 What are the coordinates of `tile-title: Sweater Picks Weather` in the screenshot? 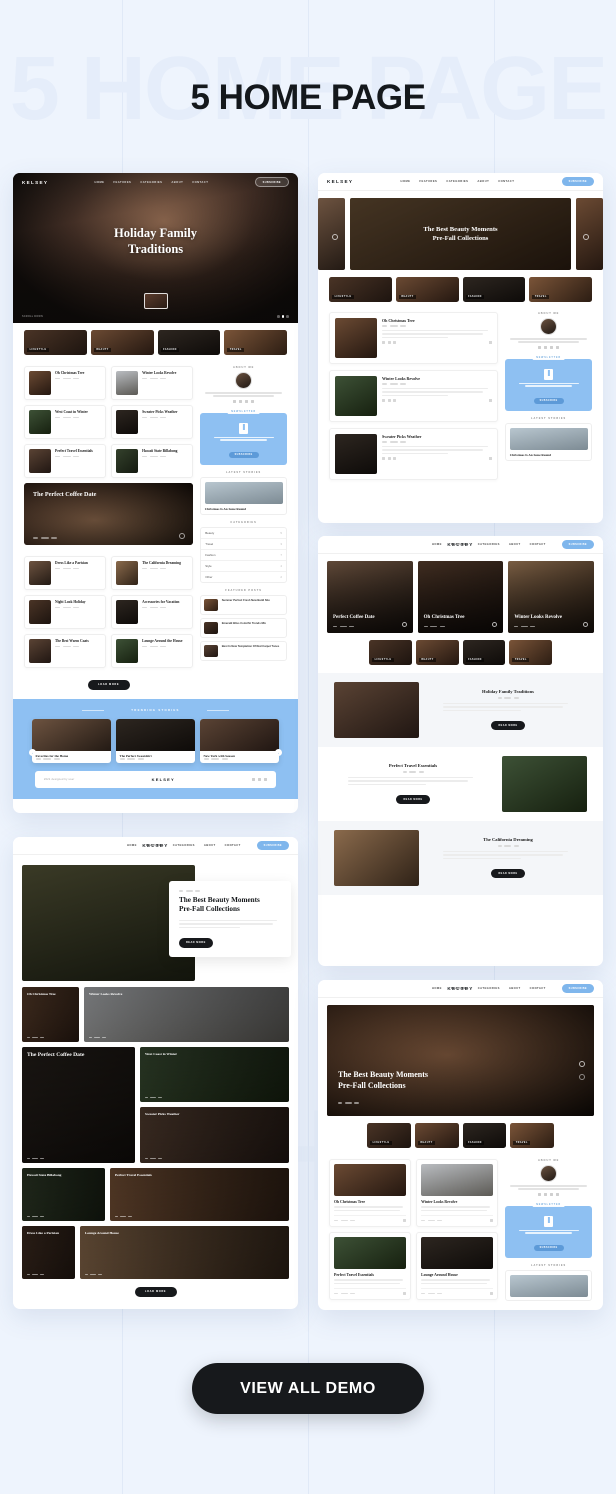 It's located at (214, 1114).